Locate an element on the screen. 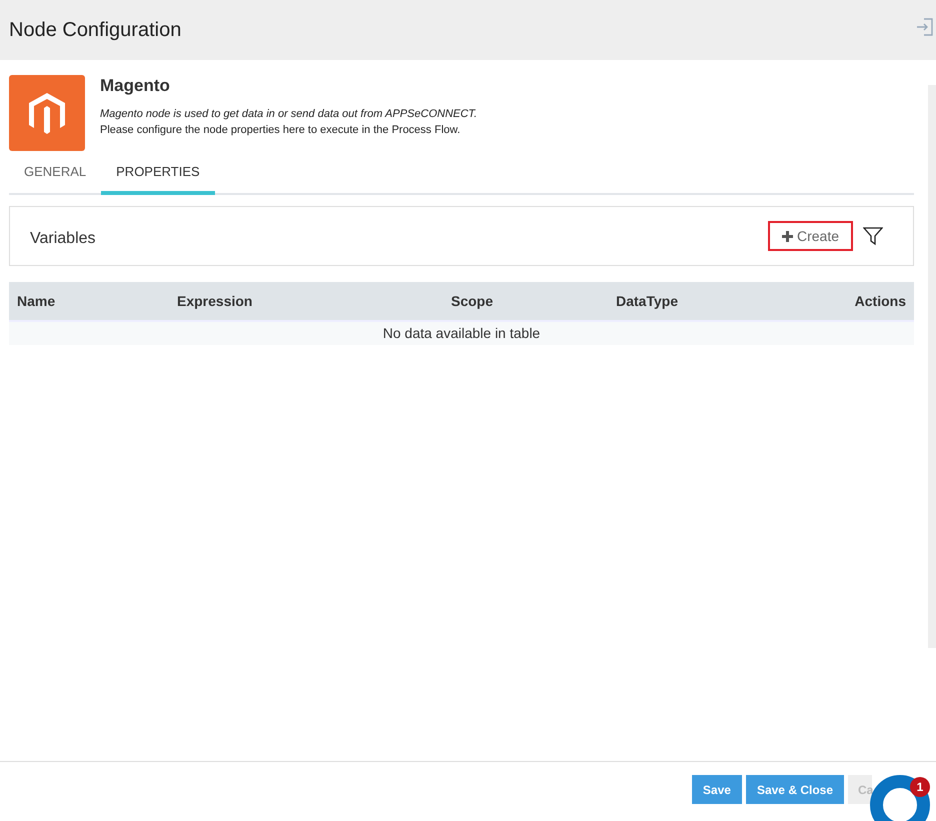 The image size is (936, 821). logo-icon is located at coordinates (47, 113).